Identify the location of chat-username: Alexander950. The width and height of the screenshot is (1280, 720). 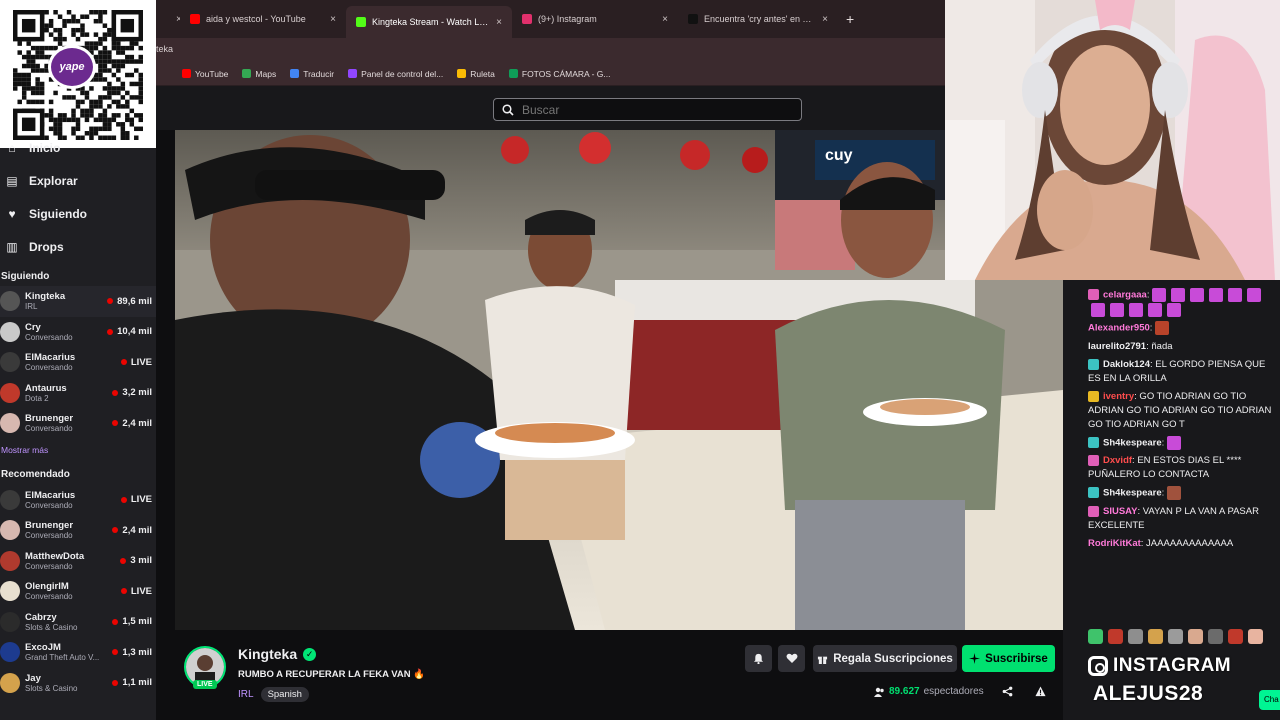
(1119, 328).